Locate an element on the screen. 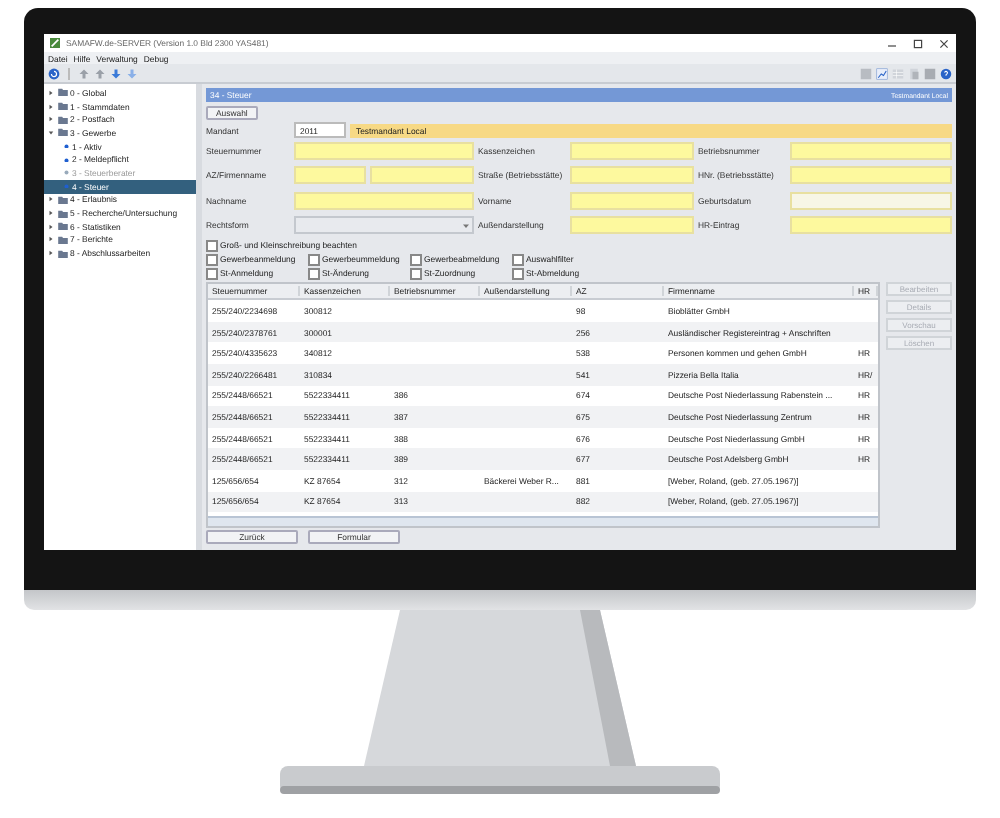 The width and height of the screenshot is (1000, 818). chart-icon is located at coordinates (882, 73).